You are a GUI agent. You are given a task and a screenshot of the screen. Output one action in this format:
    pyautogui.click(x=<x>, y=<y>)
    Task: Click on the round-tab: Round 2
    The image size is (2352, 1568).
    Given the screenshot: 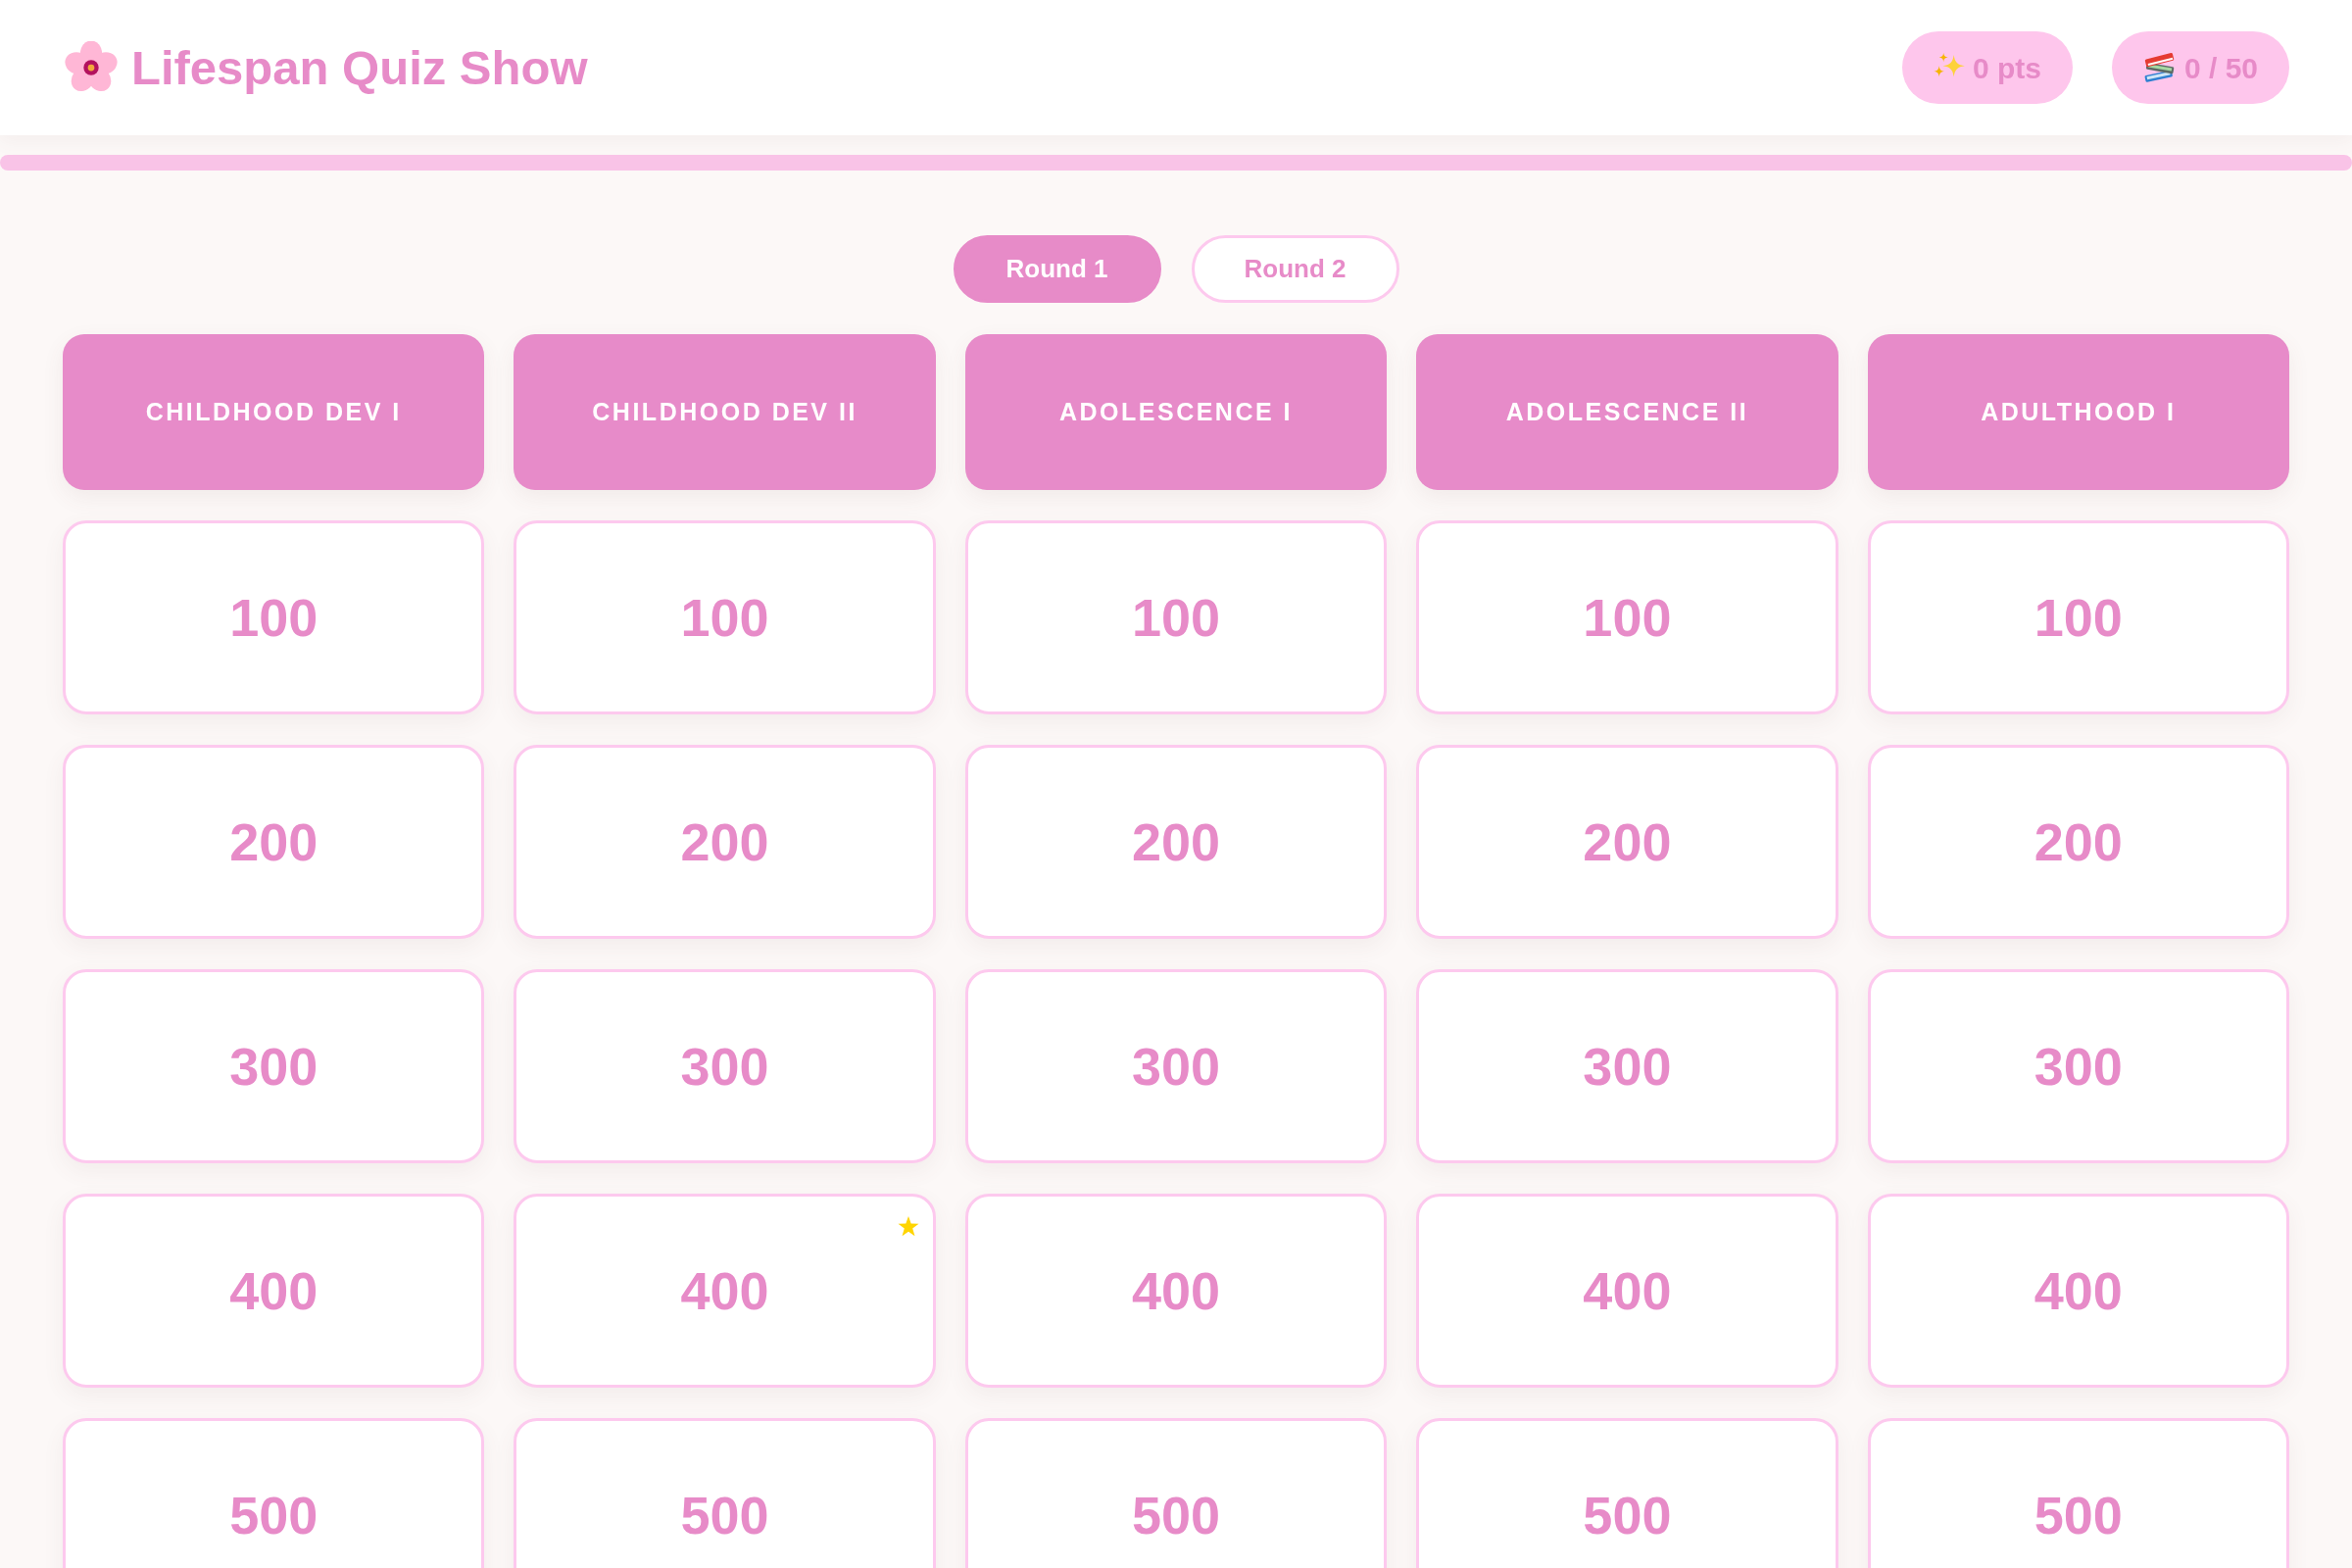 What is the action you would take?
    pyautogui.click(x=1295, y=269)
    